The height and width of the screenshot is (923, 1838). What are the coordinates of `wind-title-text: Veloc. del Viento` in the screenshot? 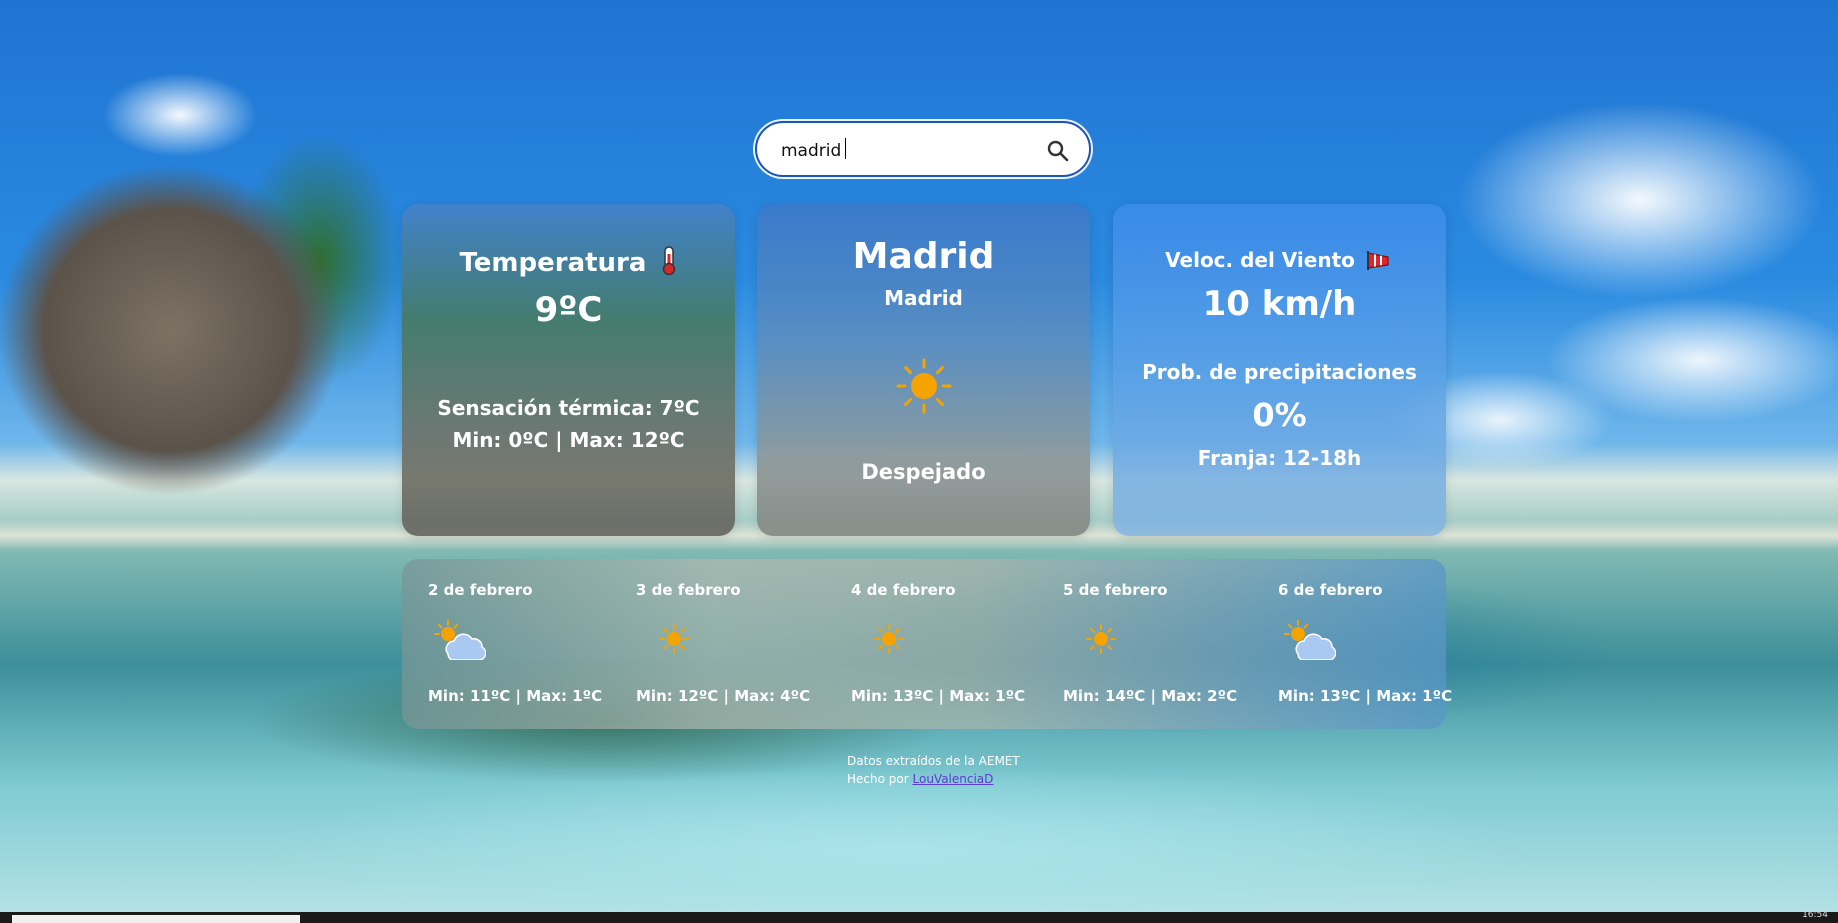 It's located at (1260, 260).